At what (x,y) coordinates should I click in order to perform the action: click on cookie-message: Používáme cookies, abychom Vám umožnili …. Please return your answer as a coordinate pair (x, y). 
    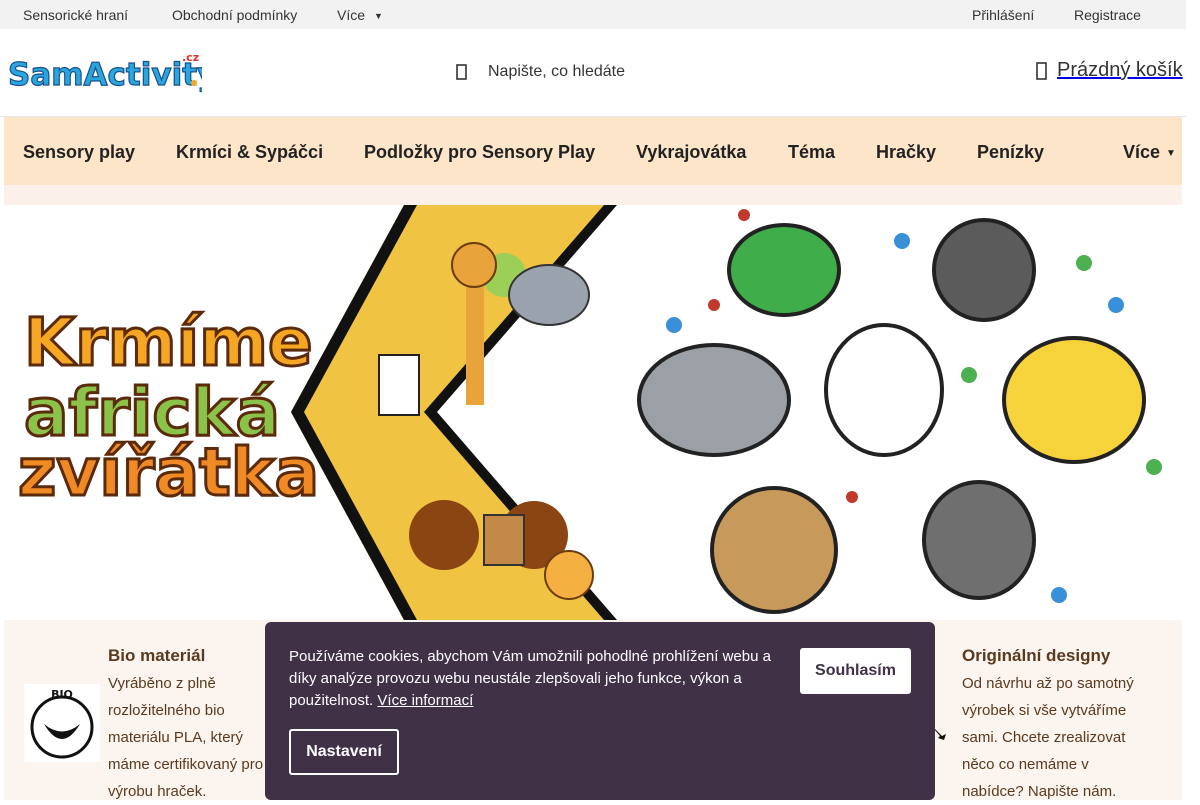
    Looking at the image, I should click on (539, 679).